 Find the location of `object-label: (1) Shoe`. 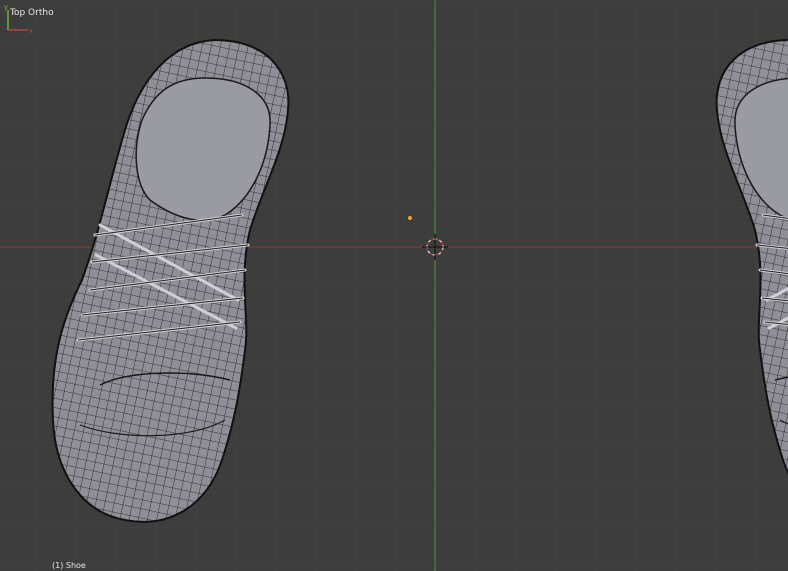

object-label: (1) Shoe is located at coordinates (69, 565).